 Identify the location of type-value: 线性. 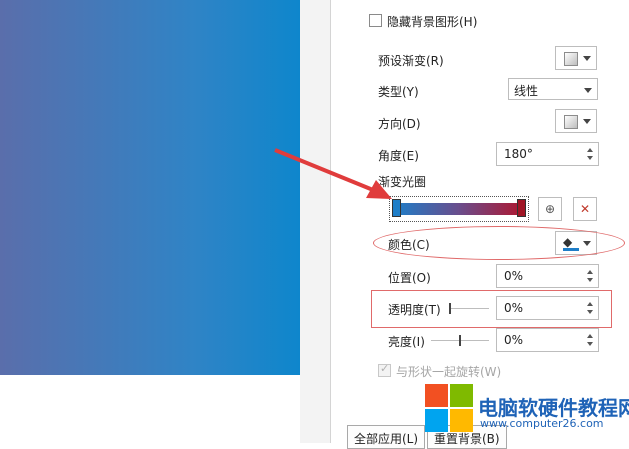
(526, 91).